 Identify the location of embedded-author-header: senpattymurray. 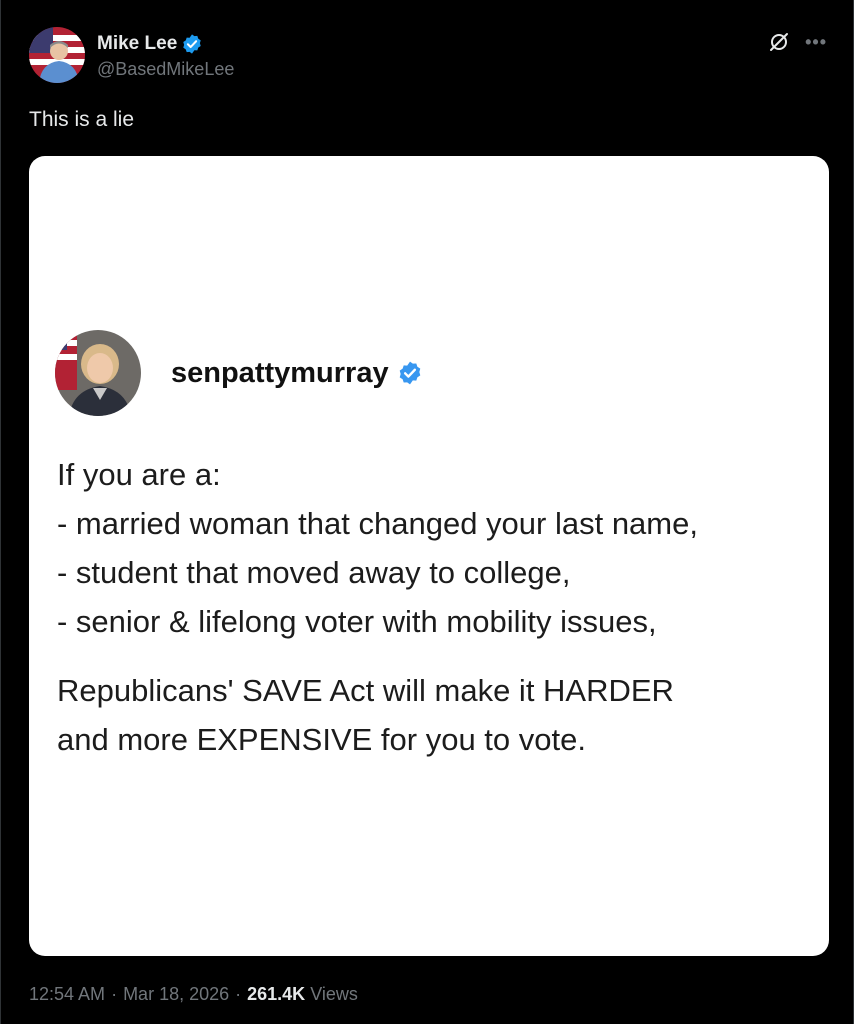
(239, 373).